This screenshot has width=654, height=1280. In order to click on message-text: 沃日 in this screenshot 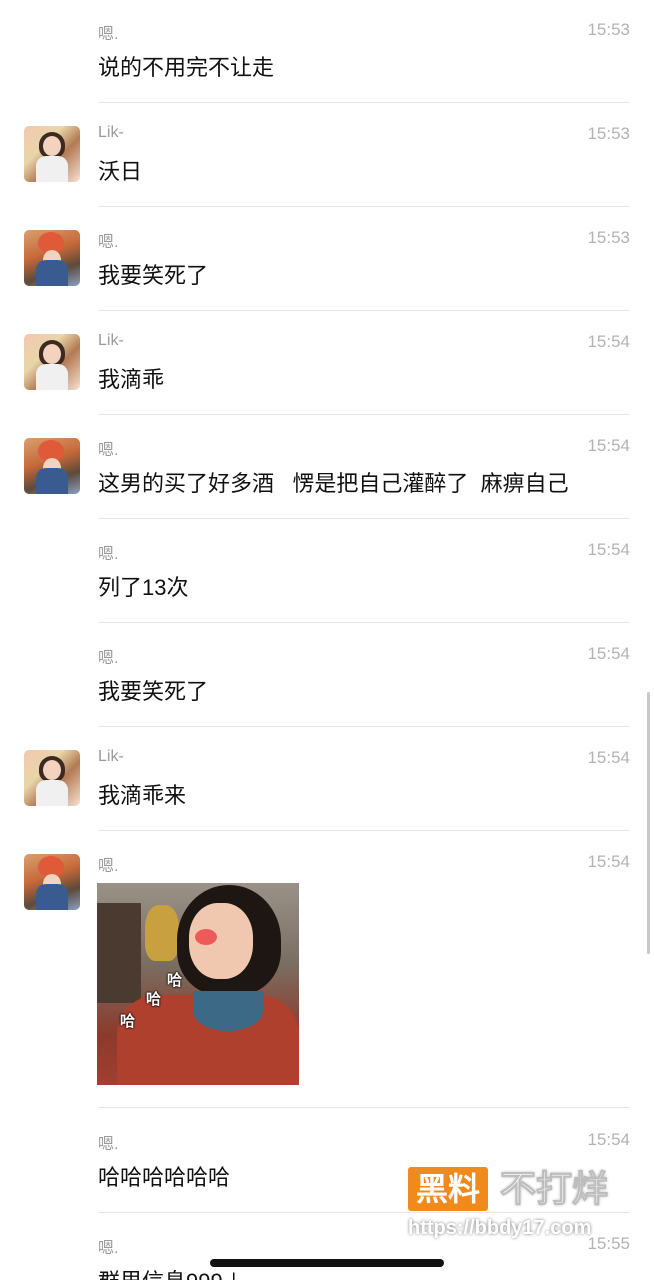, I will do `click(120, 170)`.